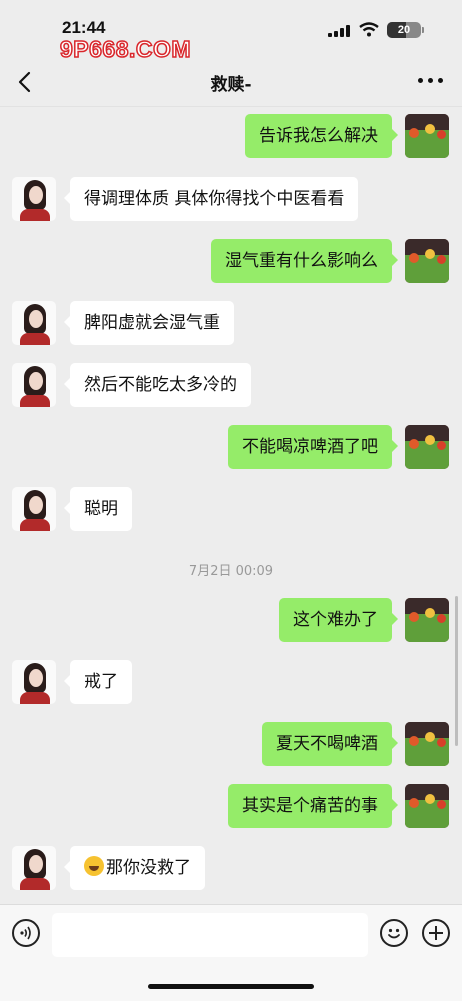 This screenshot has width=462, height=1001. I want to click on message-text: 那你没救了, so click(148, 868).